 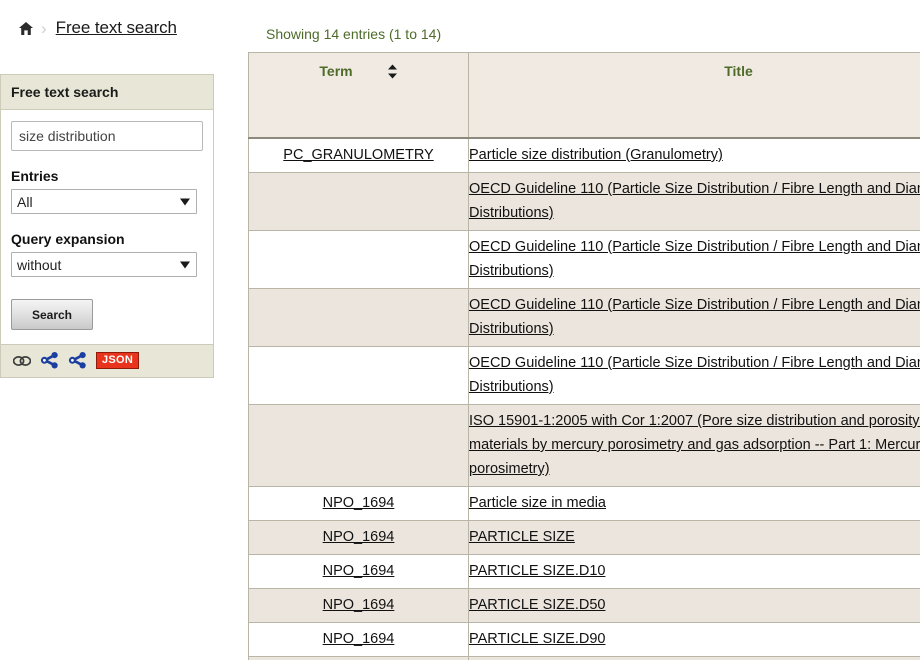 I want to click on table-cell-title: PARTICLE SIZE.D10, so click(x=694, y=571).